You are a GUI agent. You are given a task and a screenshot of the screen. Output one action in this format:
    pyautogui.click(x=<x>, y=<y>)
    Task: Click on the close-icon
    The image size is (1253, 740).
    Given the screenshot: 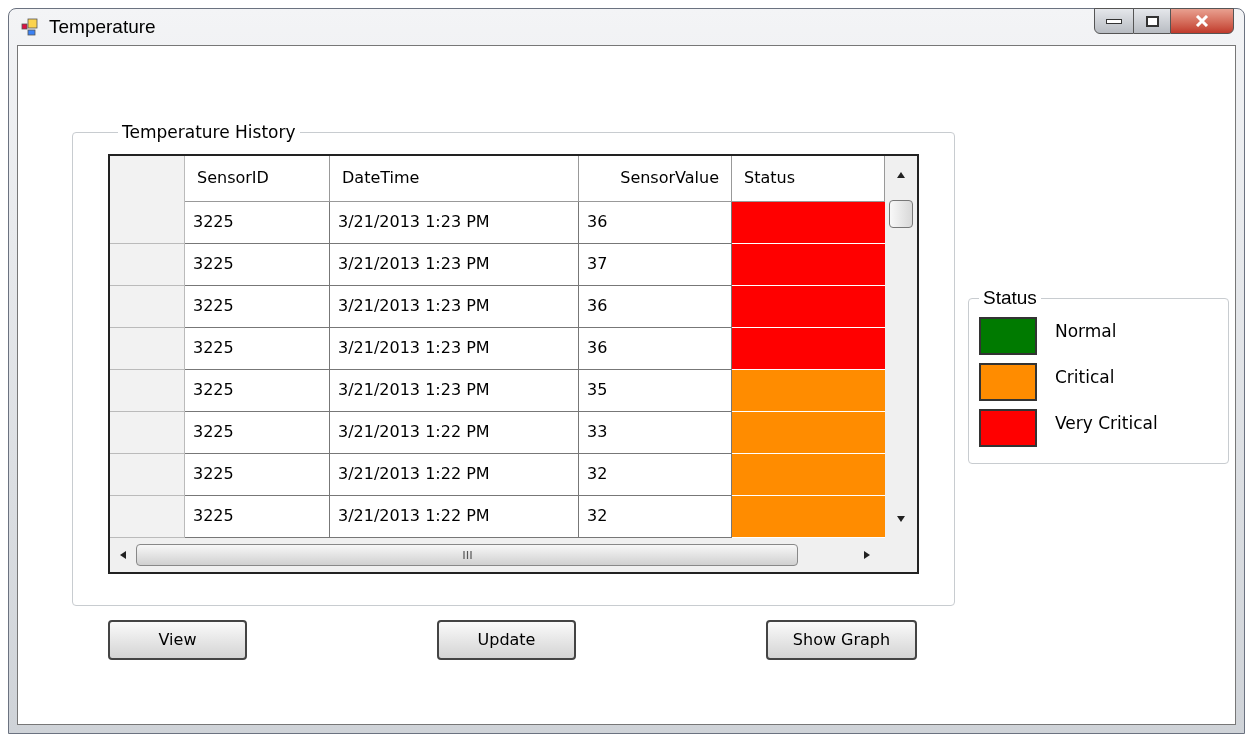 What is the action you would take?
    pyautogui.click(x=1202, y=21)
    